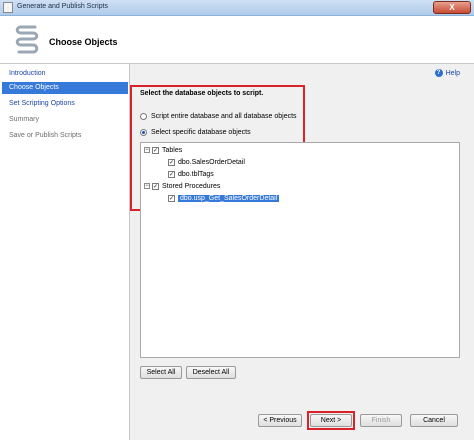 This screenshot has height=440, width=474. What do you see at coordinates (237, 40) in the screenshot?
I see `page-header: Choose Objects` at bounding box center [237, 40].